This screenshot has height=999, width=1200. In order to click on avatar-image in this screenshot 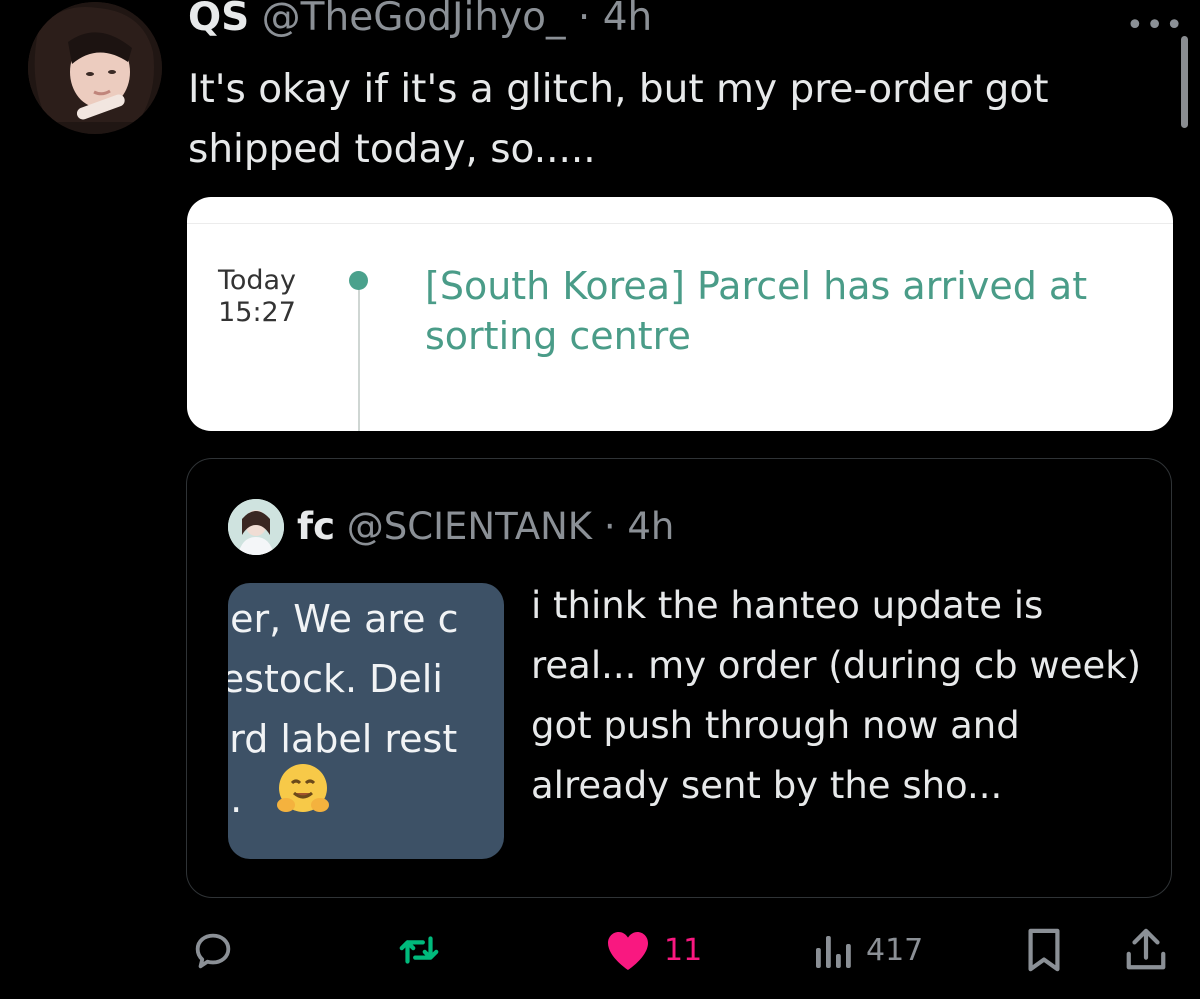, I will do `click(95, 68)`.